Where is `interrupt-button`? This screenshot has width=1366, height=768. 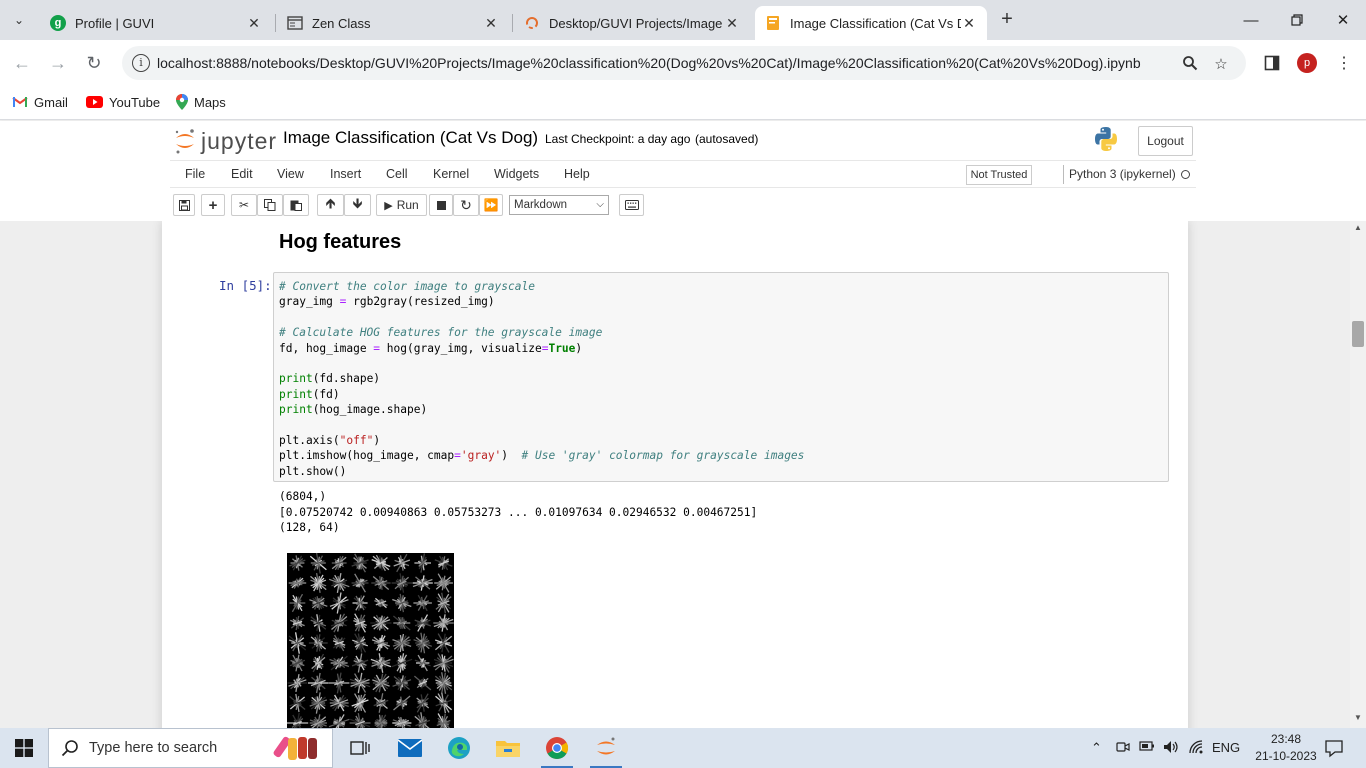 interrupt-button is located at coordinates (441, 205).